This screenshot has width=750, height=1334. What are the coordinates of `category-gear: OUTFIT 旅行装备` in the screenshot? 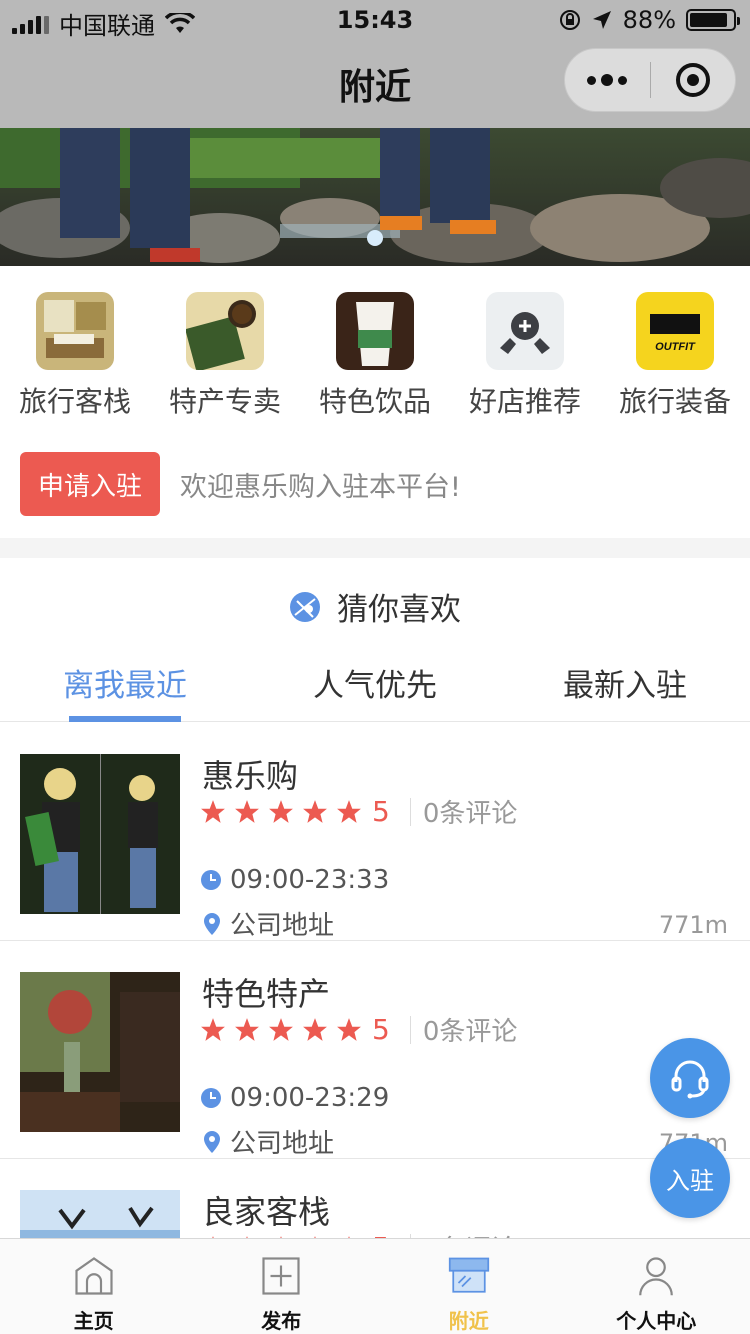 It's located at (675, 357).